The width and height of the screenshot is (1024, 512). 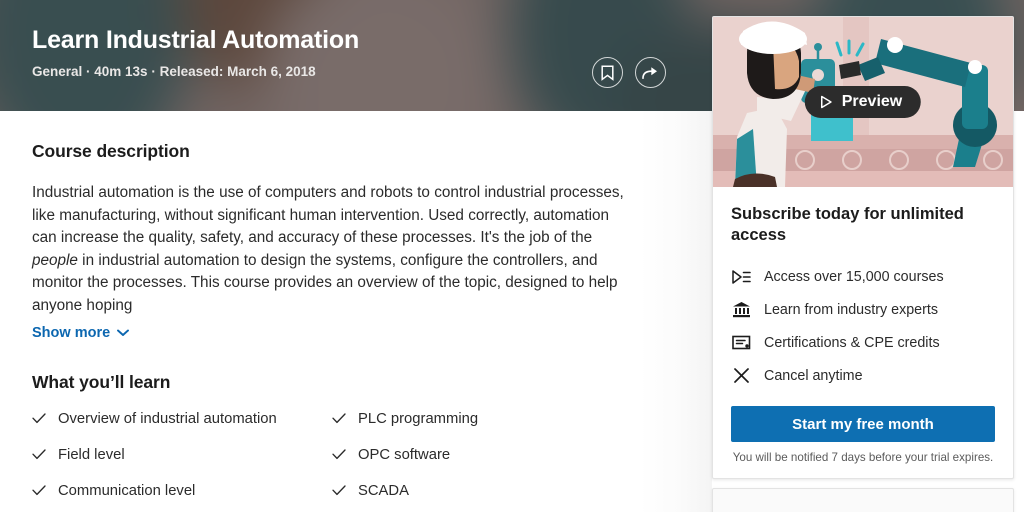 I want to click on list-item-label: Overview of industrial automation, so click(x=167, y=418).